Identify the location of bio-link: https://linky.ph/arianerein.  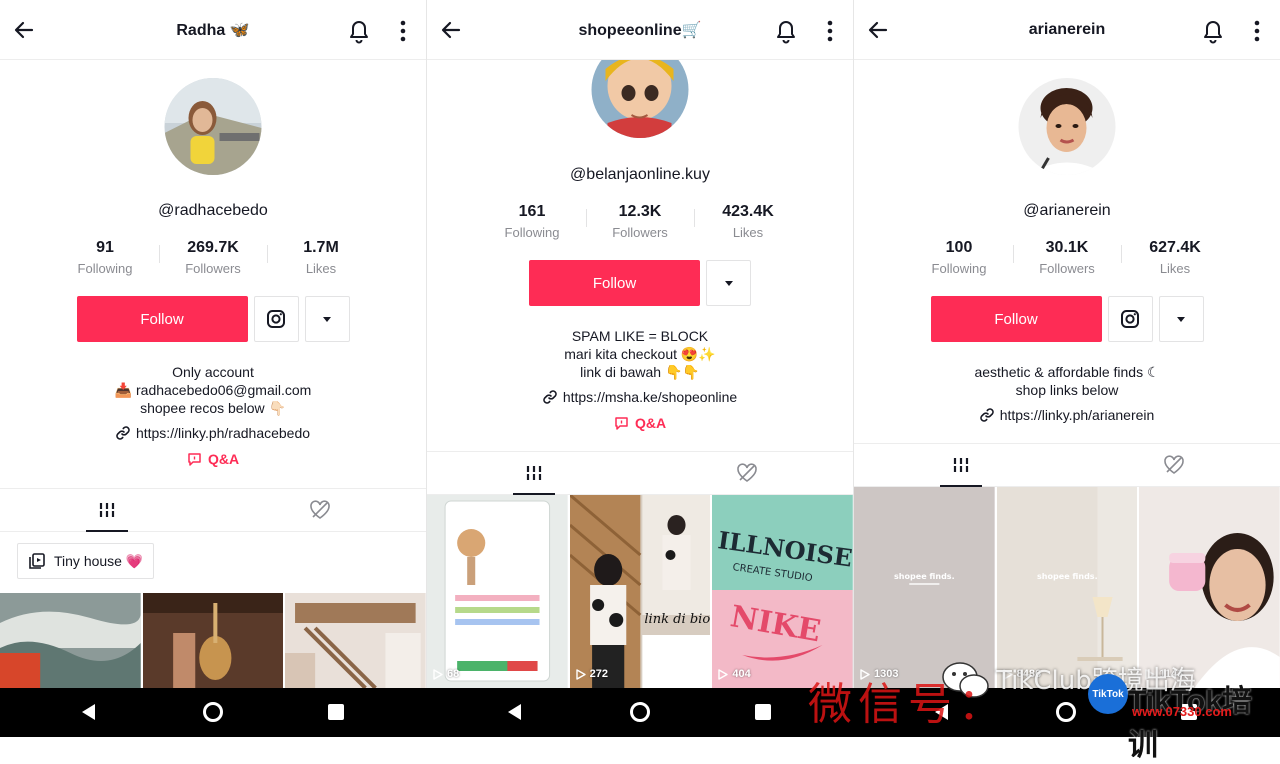
(1067, 415).